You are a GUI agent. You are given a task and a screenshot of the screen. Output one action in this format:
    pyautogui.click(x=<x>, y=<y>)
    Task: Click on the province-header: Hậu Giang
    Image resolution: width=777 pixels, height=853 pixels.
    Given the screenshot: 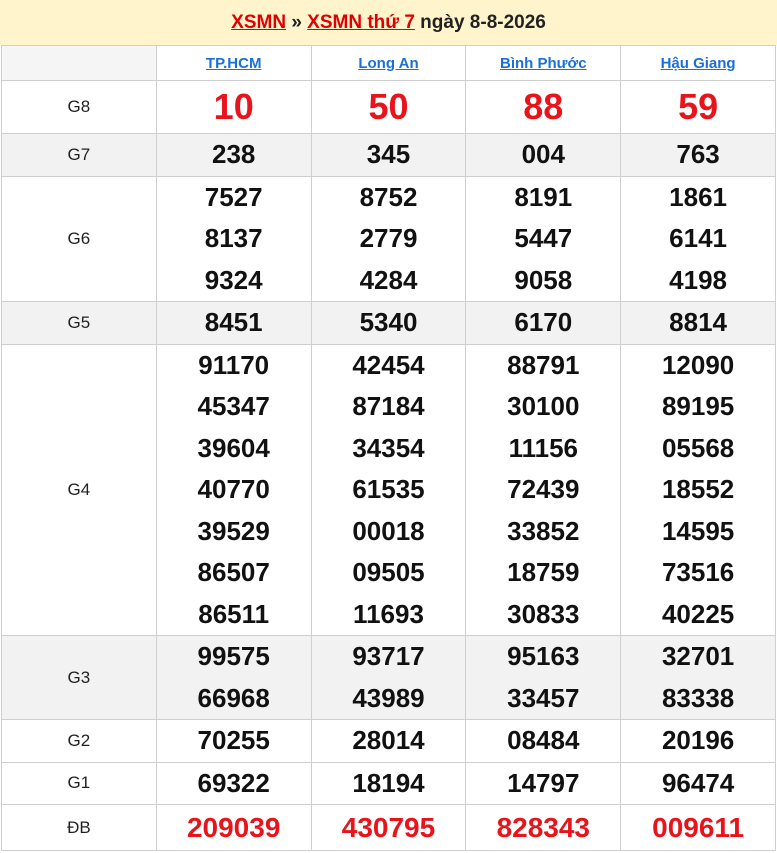 What is the action you would take?
    pyautogui.click(x=698, y=63)
    